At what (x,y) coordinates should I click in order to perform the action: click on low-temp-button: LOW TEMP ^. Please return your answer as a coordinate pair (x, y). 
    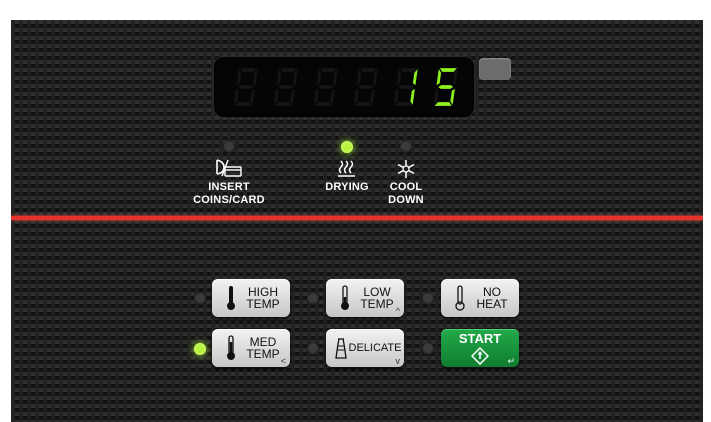
    Looking at the image, I should click on (365, 298).